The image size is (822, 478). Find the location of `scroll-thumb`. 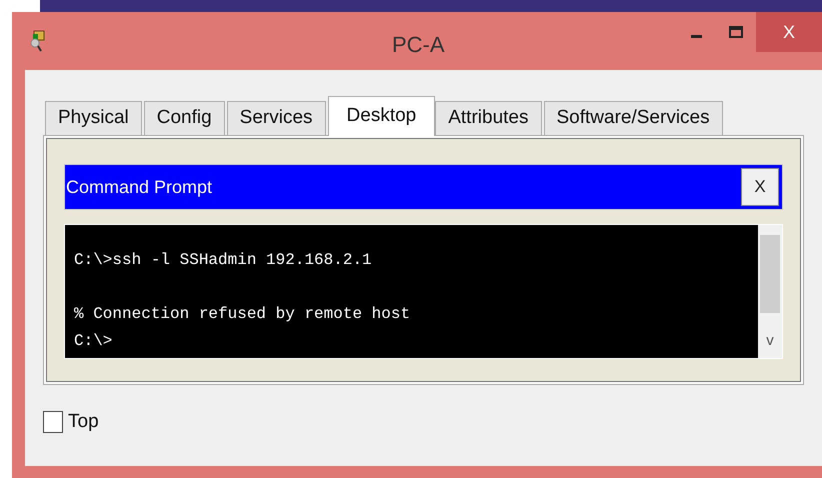

scroll-thumb is located at coordinates (770, 274).